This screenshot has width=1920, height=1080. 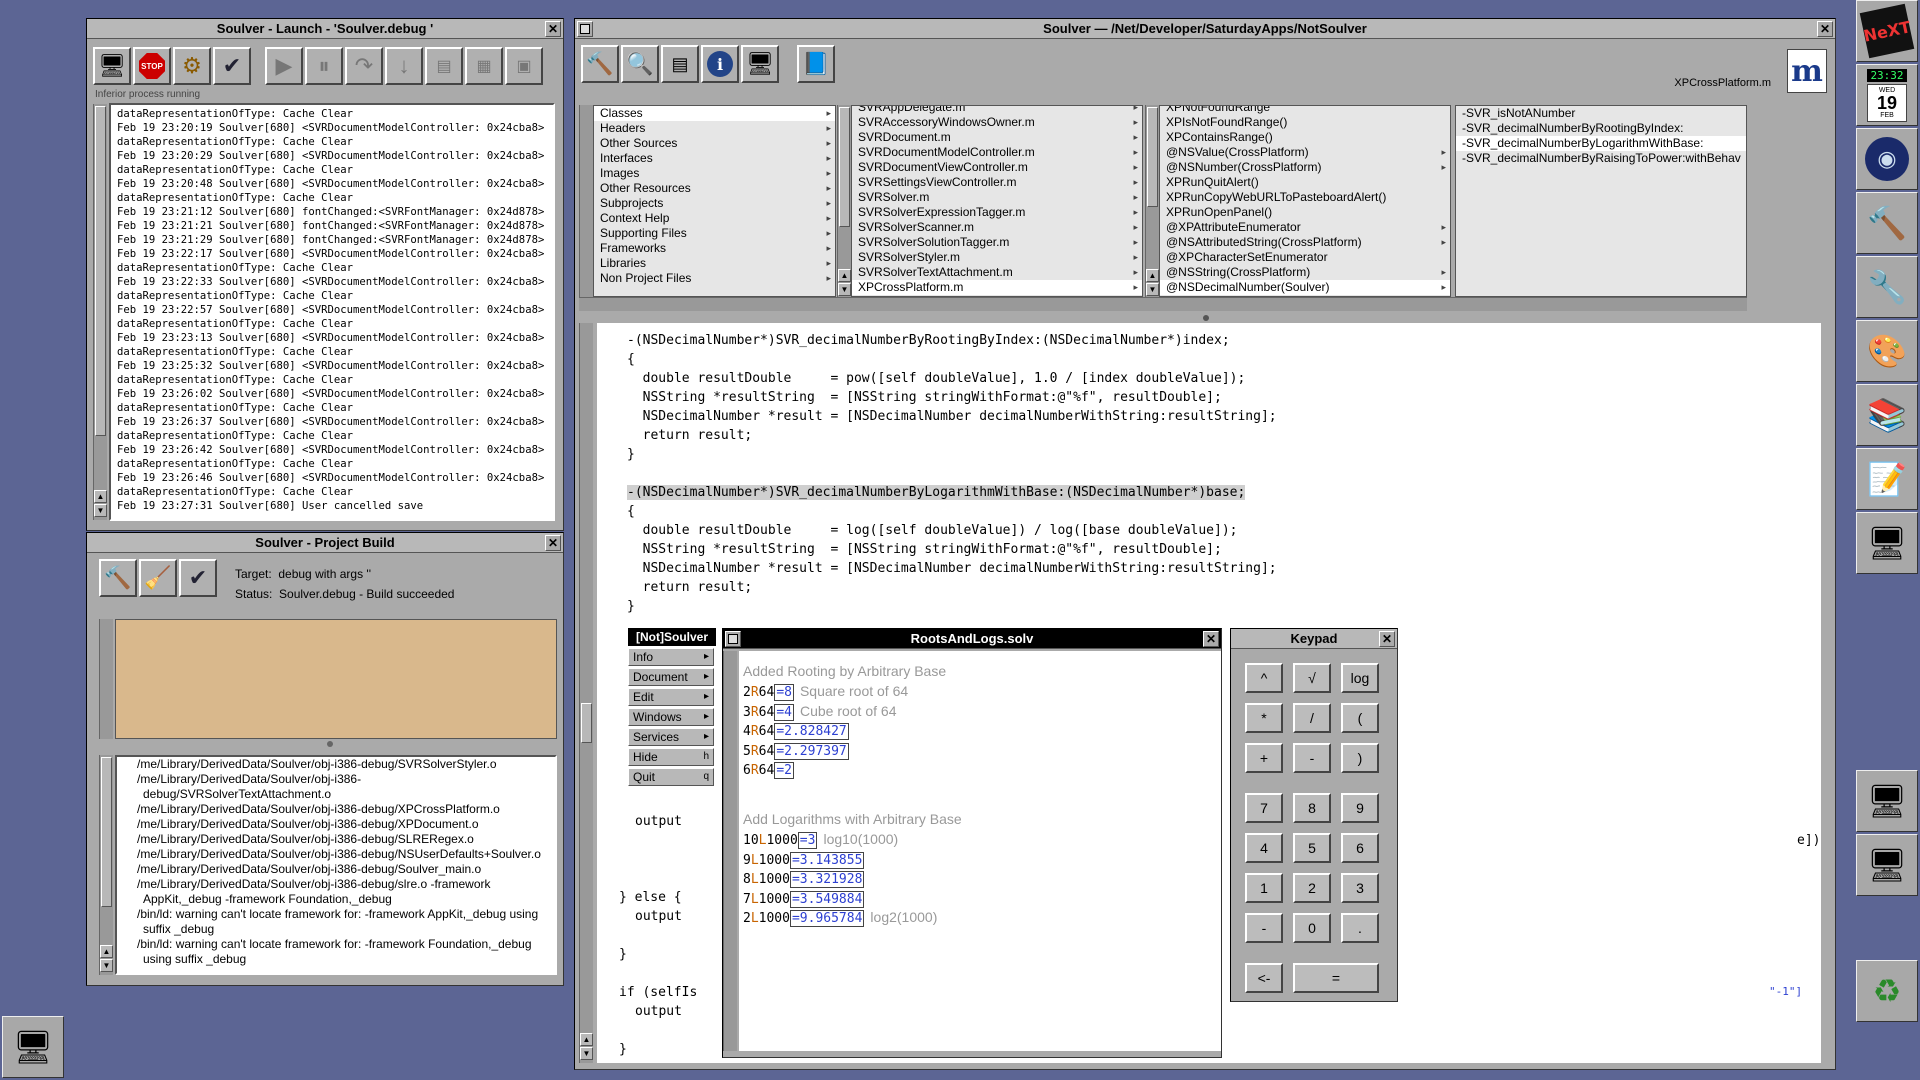 I want to click on browser-item: Headers ▸, so click(x=714, y=128).